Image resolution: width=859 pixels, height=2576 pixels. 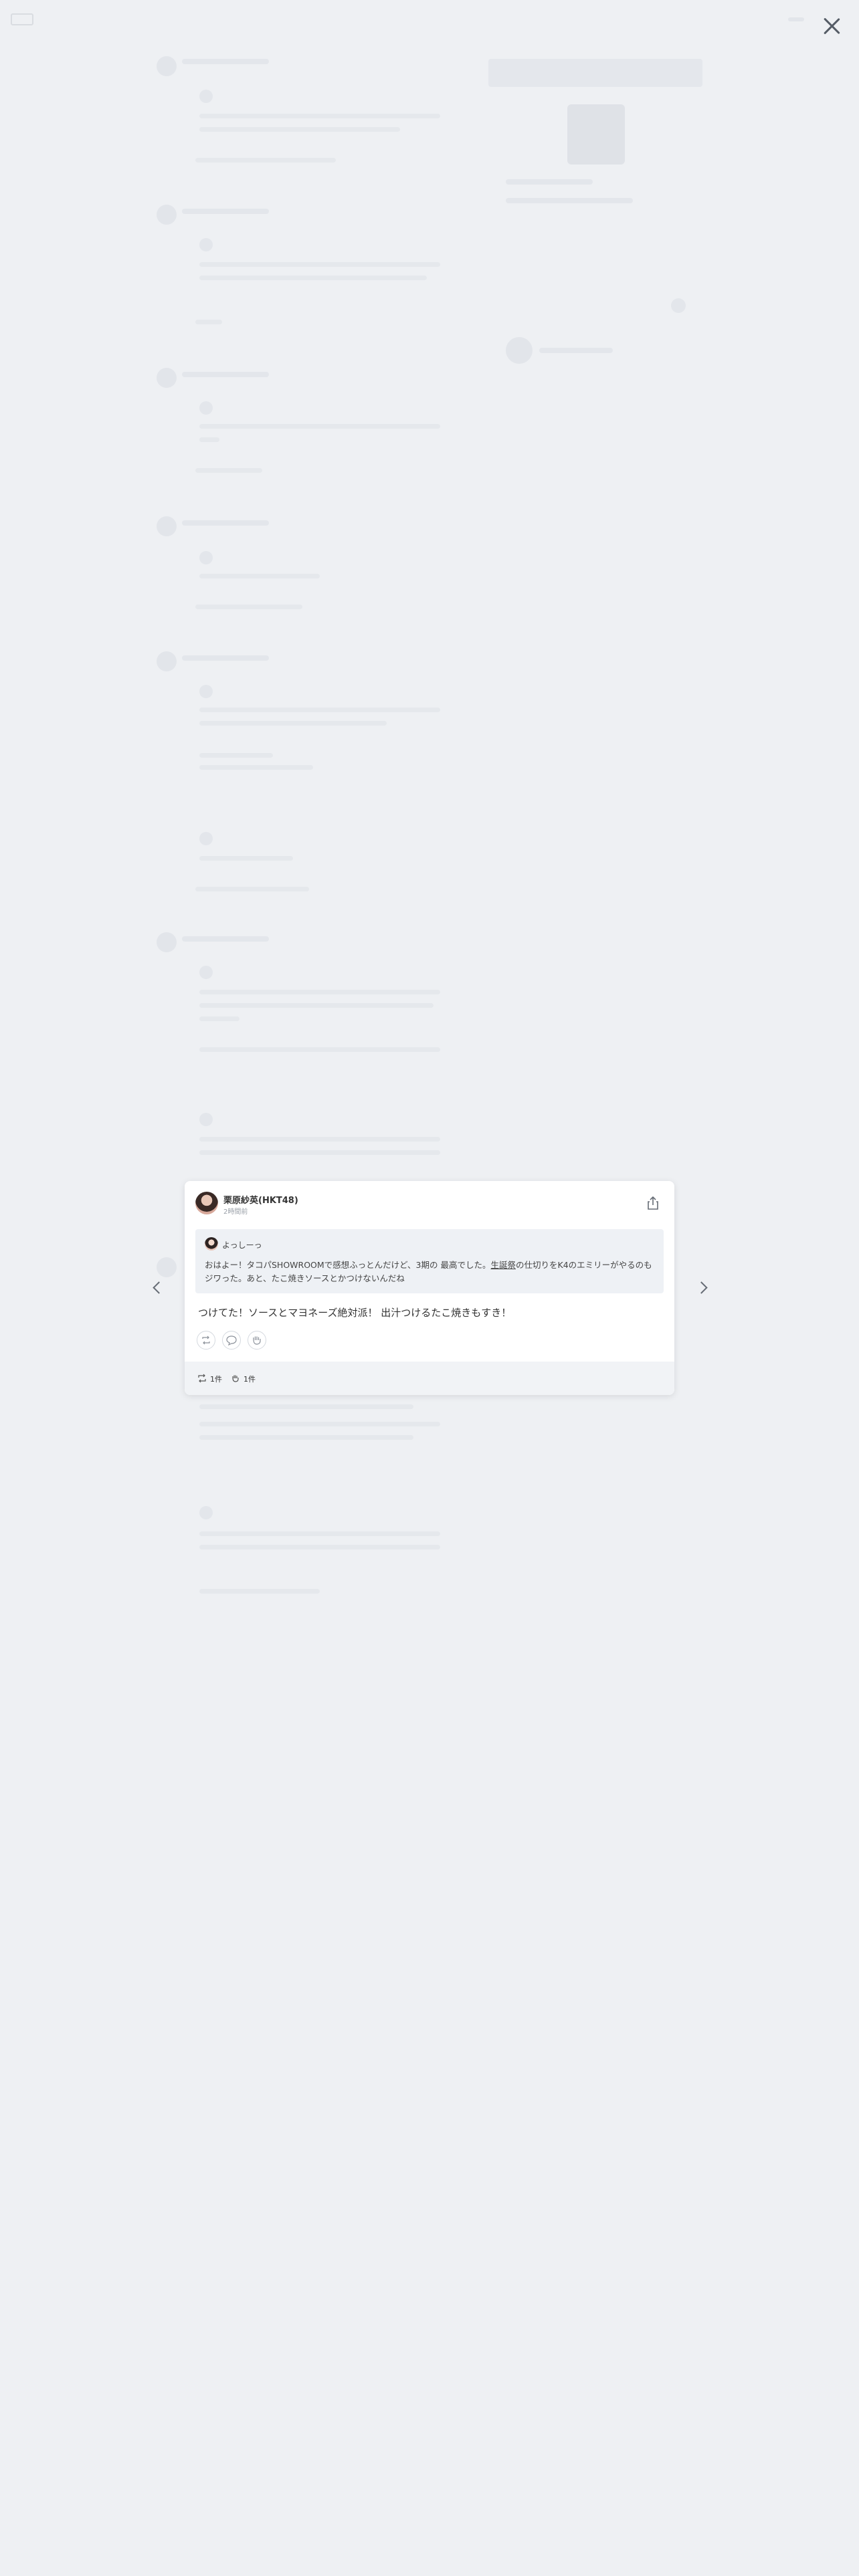 I want to click on post-header: 栗原紗英(HKT48) 2時間前, so click(x=429, y=1205).